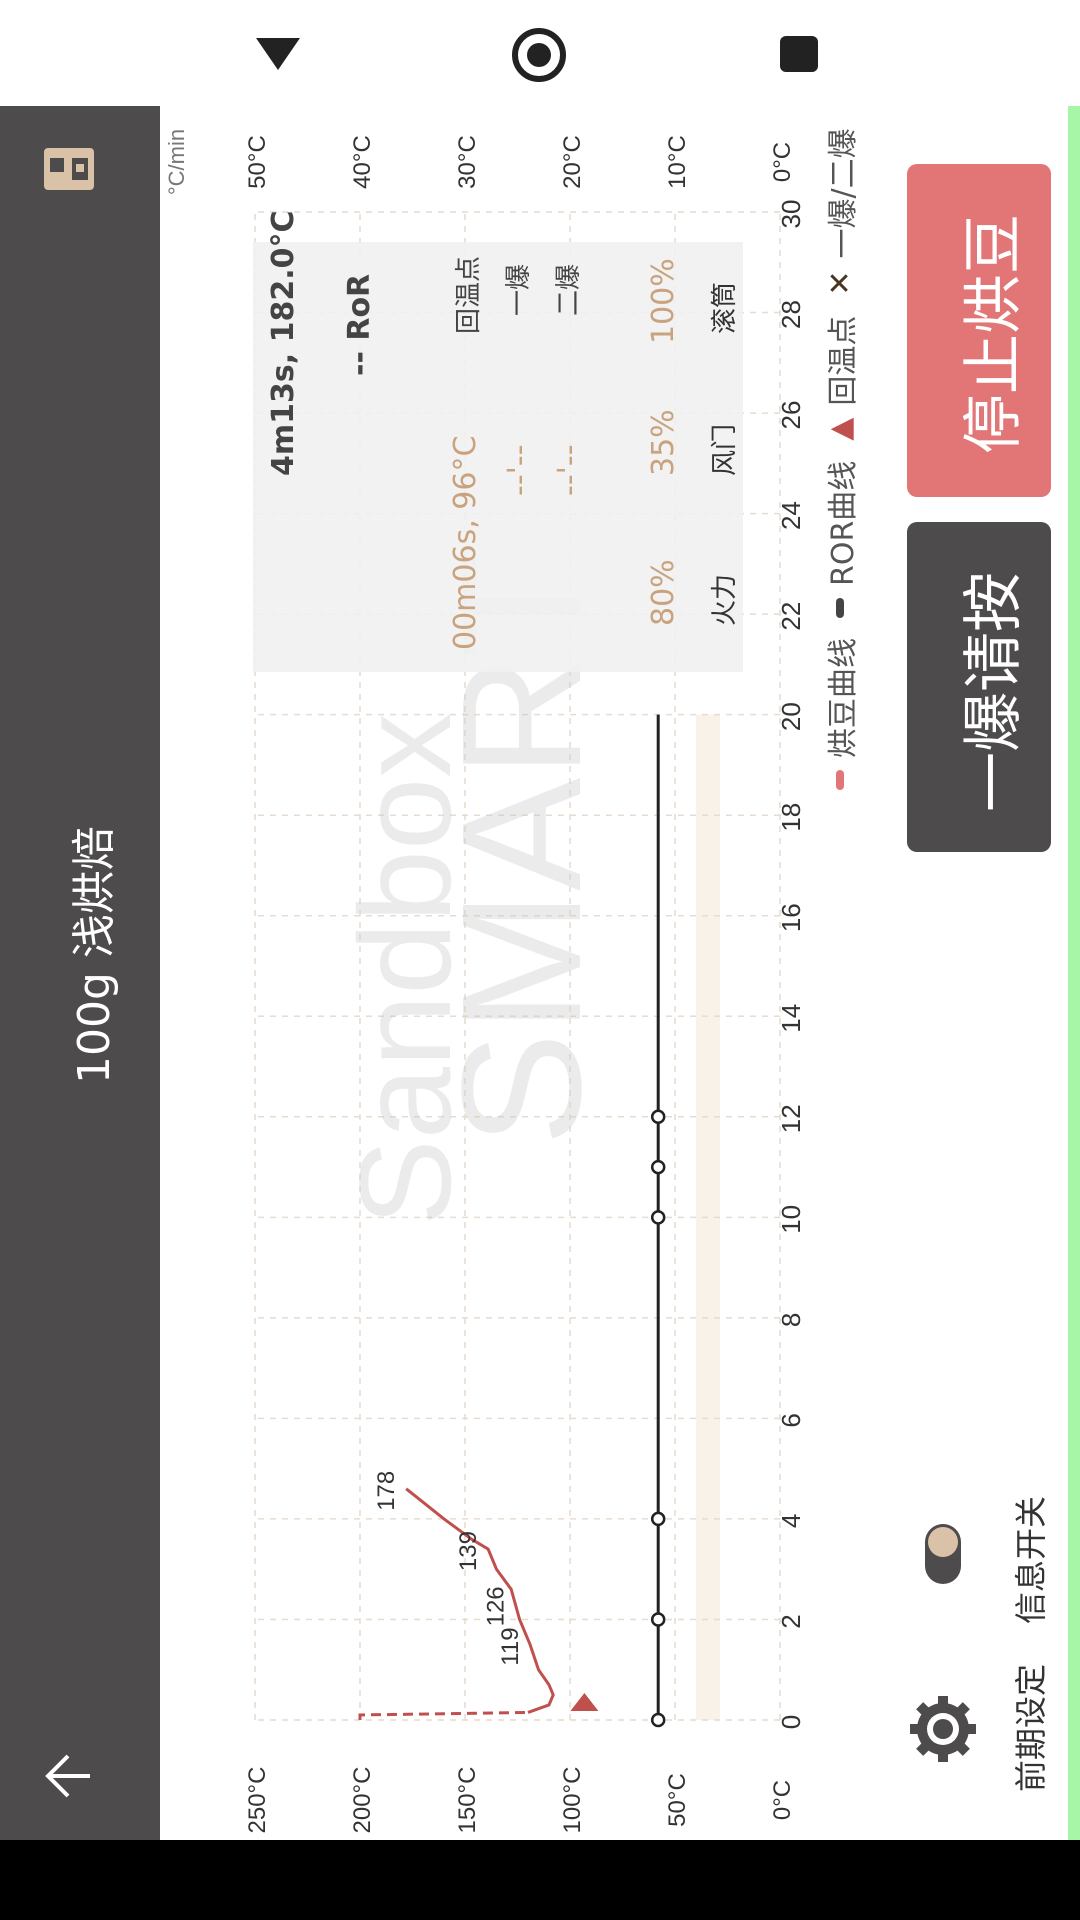 Image resolution: width=1080 pixels, height=1920 pixels. I want to click on fire-value: 80%, so click(663, 592).